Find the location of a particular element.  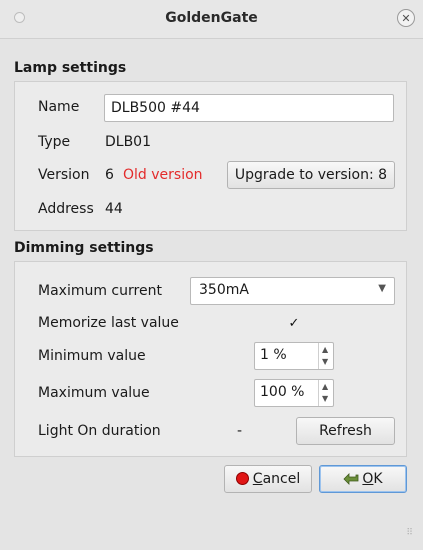

ok-button: OK is located at coordinates (363, 479).